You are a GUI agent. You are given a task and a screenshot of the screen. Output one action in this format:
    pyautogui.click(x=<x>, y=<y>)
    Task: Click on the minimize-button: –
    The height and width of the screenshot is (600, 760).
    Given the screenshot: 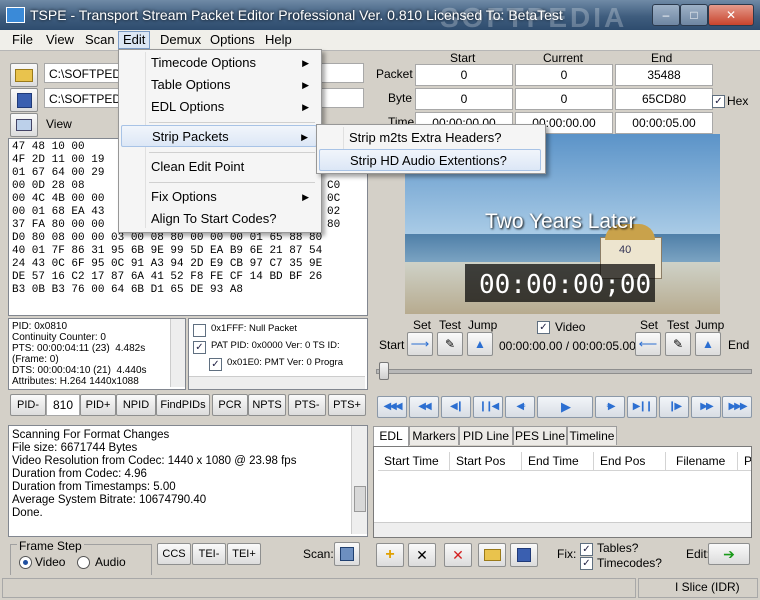 What is the action you would take?
    pyautogui.click(x=666, y=15)
    